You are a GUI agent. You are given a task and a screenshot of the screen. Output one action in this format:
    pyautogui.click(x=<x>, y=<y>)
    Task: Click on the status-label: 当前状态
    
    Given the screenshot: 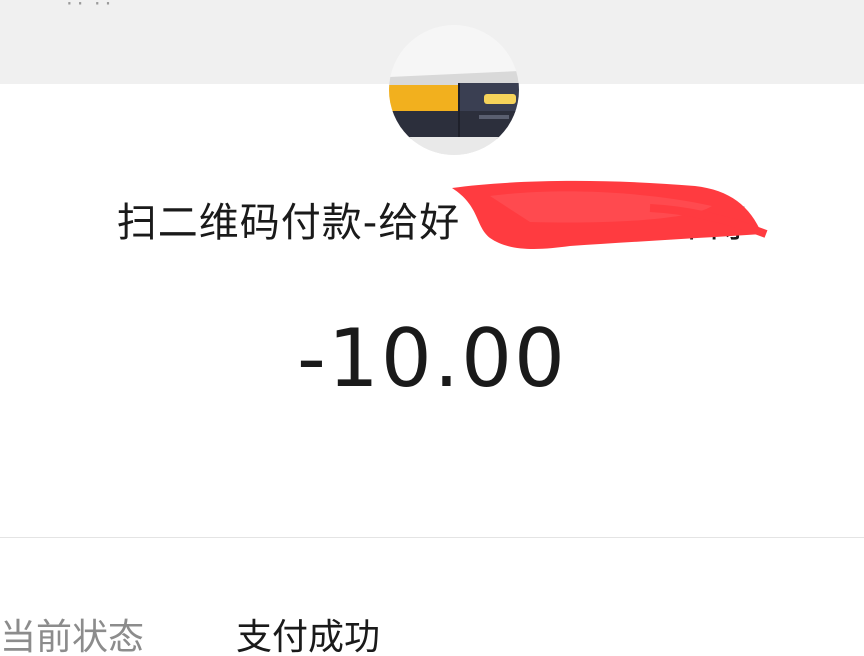 What is the action you would take?
    pyautogui.click(x=72, y=636)
    